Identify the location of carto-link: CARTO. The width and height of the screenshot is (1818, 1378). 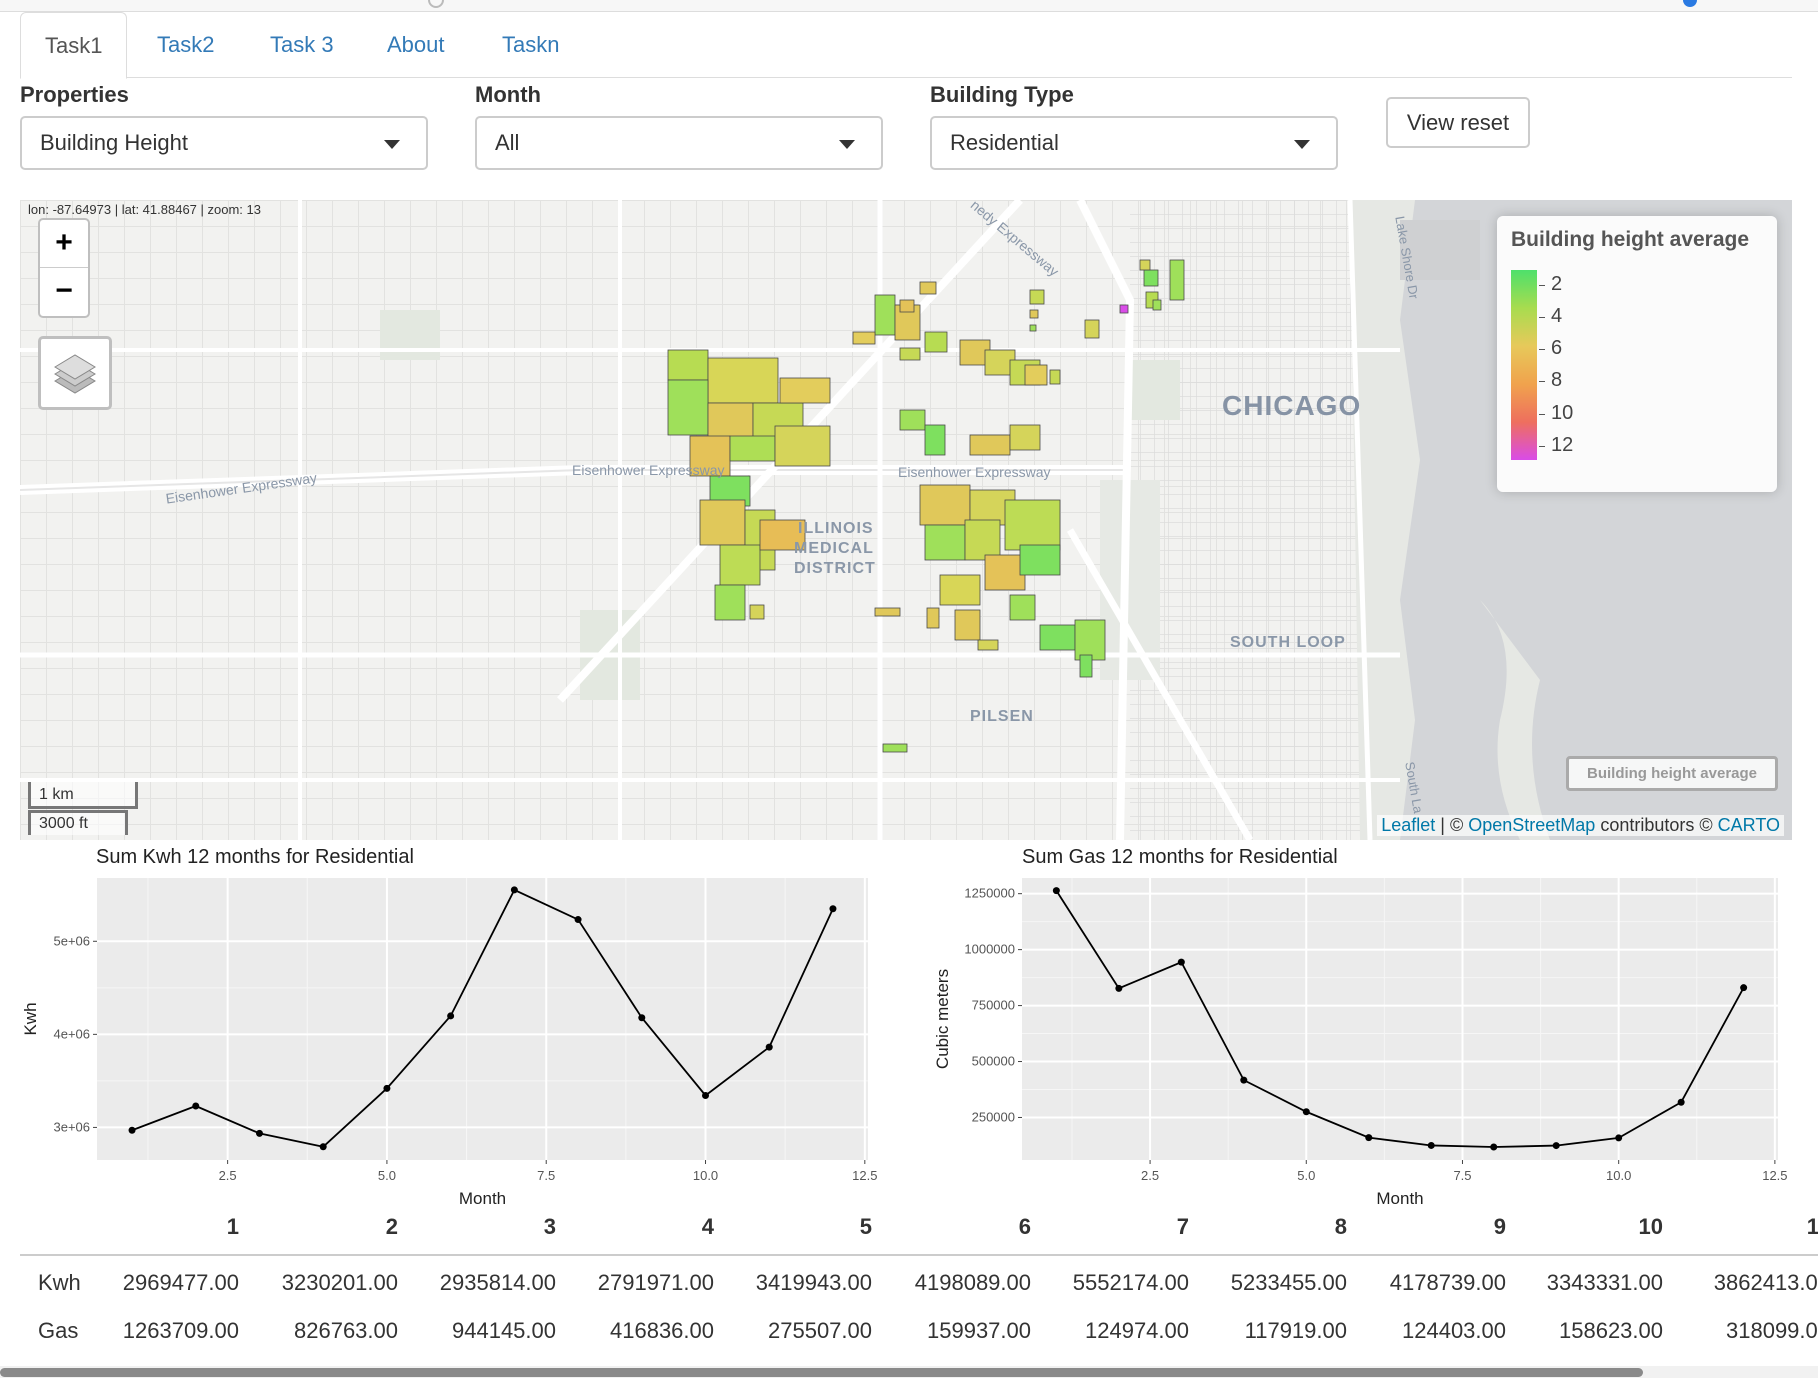
(1749, 825).